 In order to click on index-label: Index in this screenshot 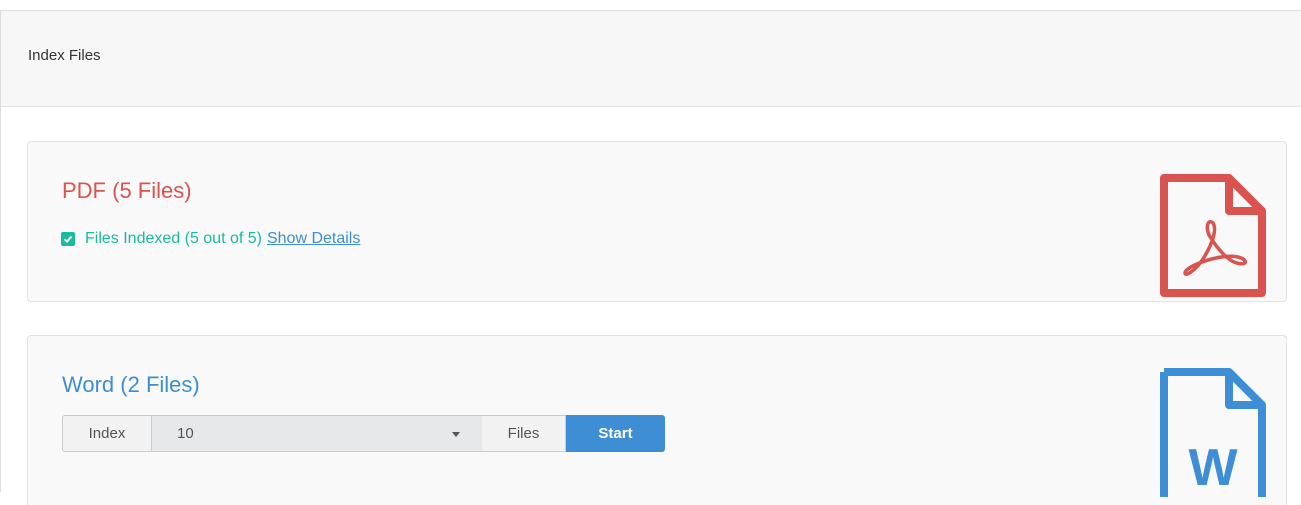, I will do `click(107, 433)`.